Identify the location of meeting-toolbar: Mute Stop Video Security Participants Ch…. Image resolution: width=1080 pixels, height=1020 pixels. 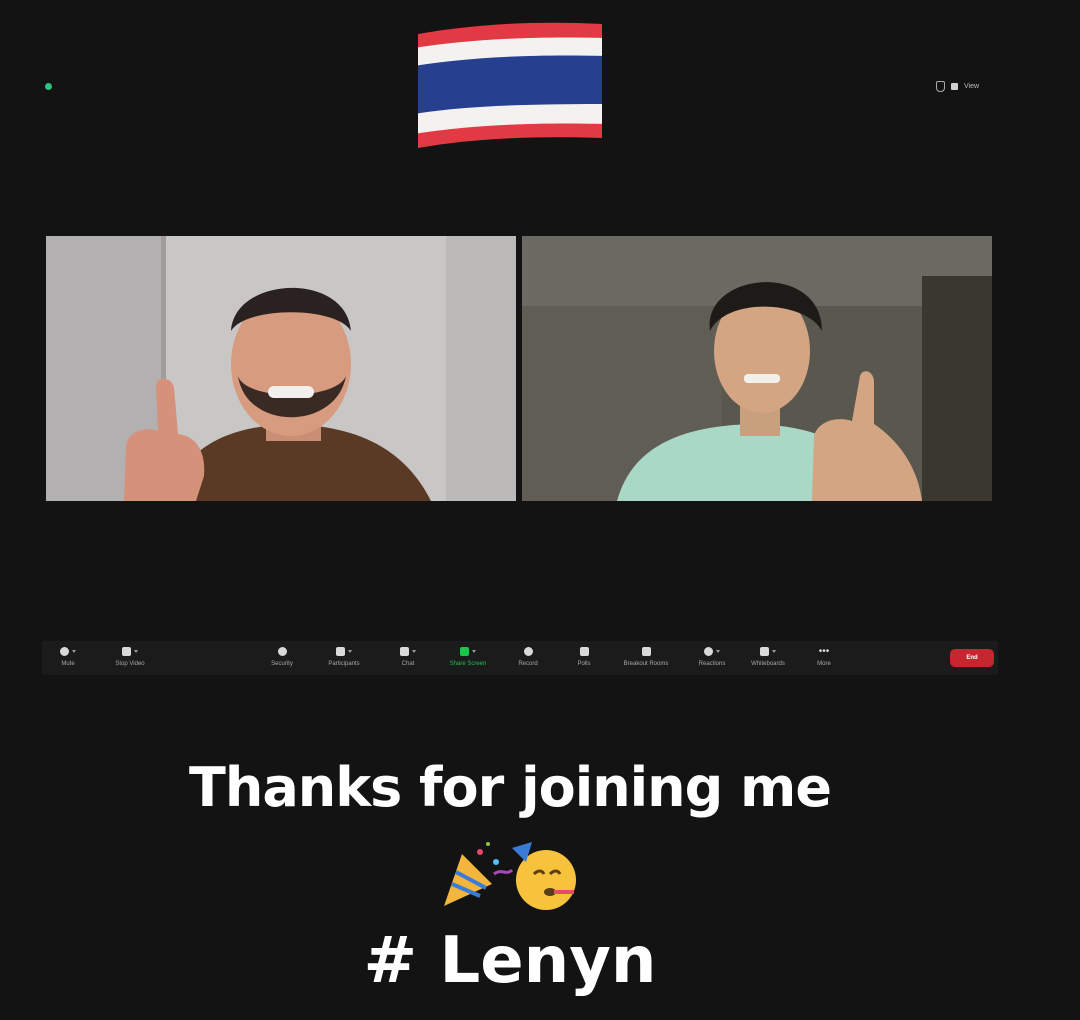
(520, 658).